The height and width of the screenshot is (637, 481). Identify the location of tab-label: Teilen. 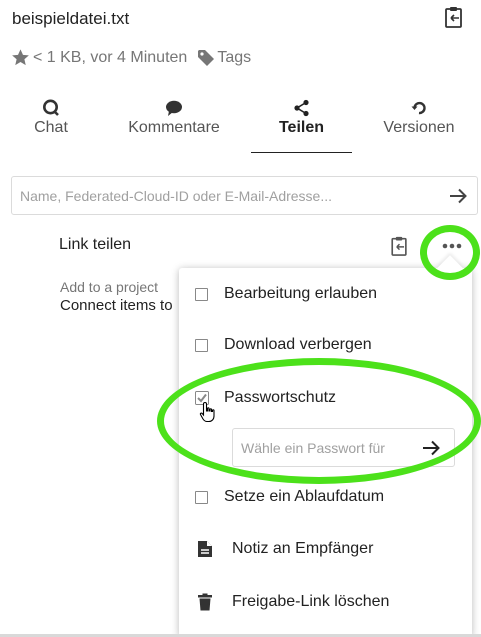
(301, 127).